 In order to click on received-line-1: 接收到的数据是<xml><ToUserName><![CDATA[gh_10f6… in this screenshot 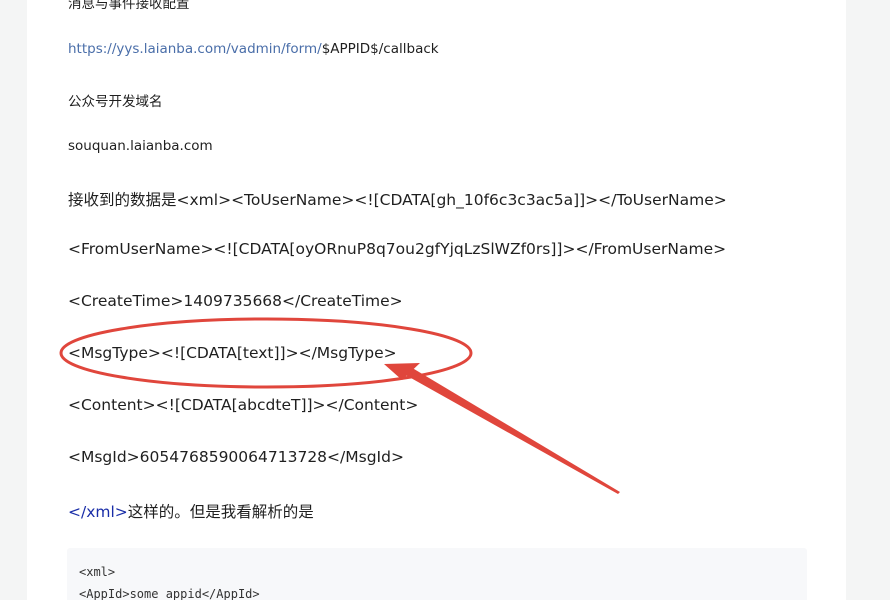, I will do `click(397, 199)`.